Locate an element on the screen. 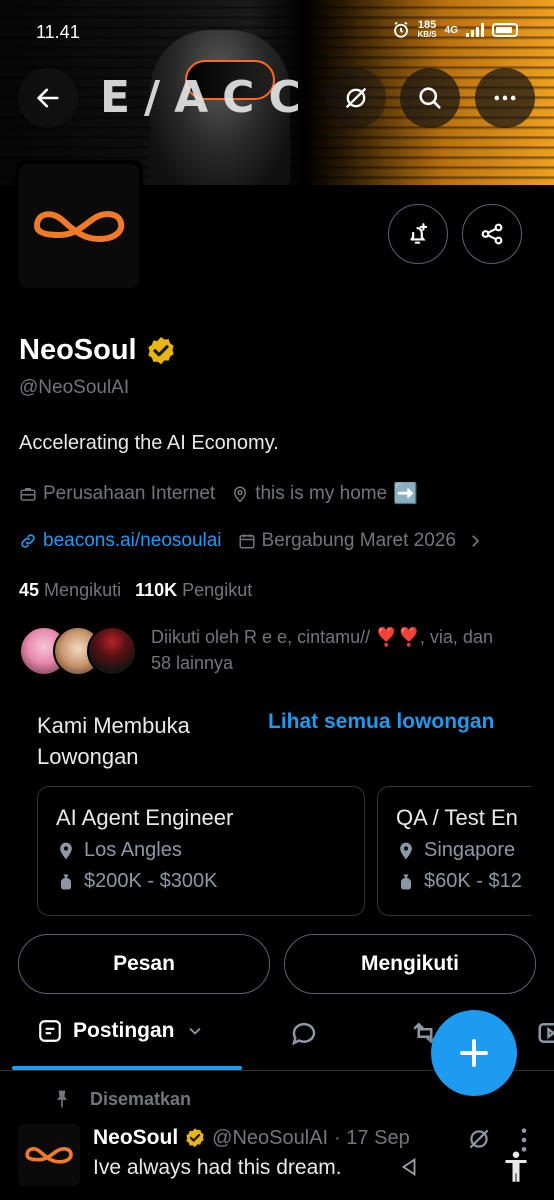  chevron-down-icon is located at coordinates (194, 1031).